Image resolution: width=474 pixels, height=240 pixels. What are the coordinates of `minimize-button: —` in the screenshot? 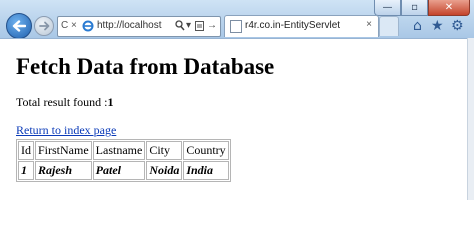 It's located at (387, 8).